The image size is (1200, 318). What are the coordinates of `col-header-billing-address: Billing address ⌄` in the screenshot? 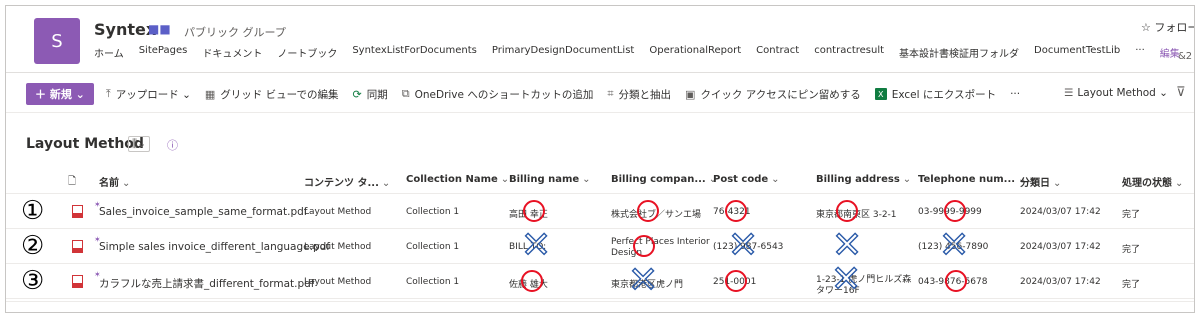 It's located at (863, 179).